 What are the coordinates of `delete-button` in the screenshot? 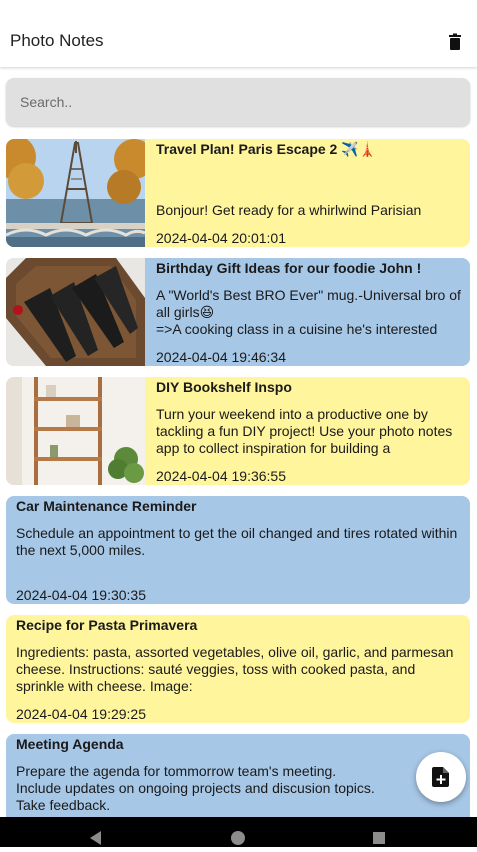 It's located at (455, 42).